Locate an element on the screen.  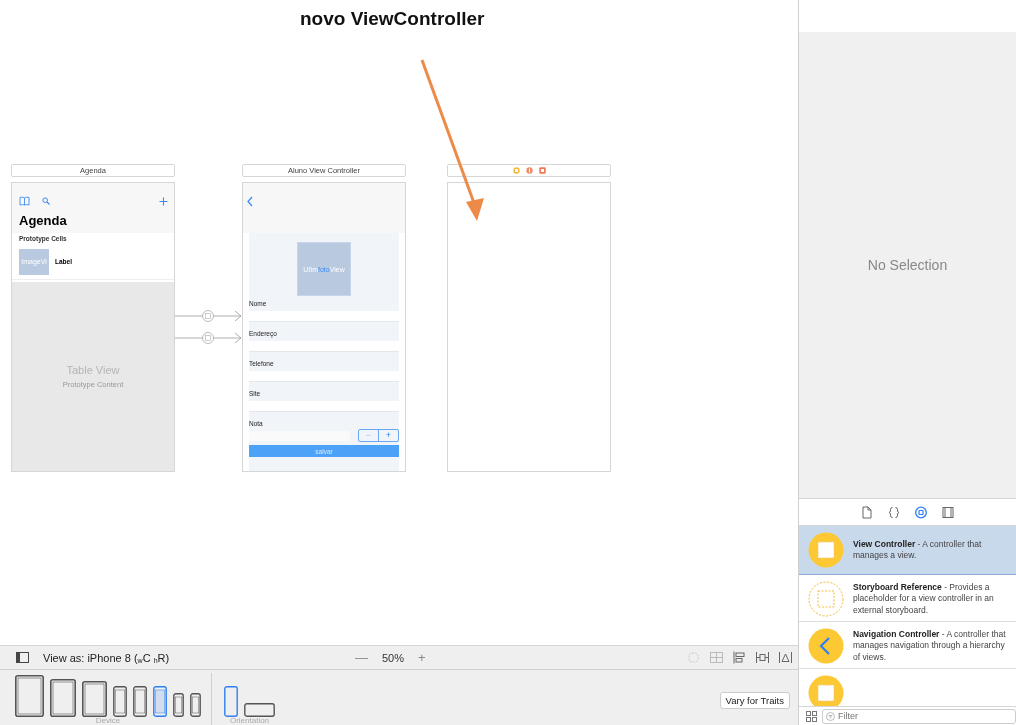
annotation-text: novo ViewController is located at coordinates (392, 19).